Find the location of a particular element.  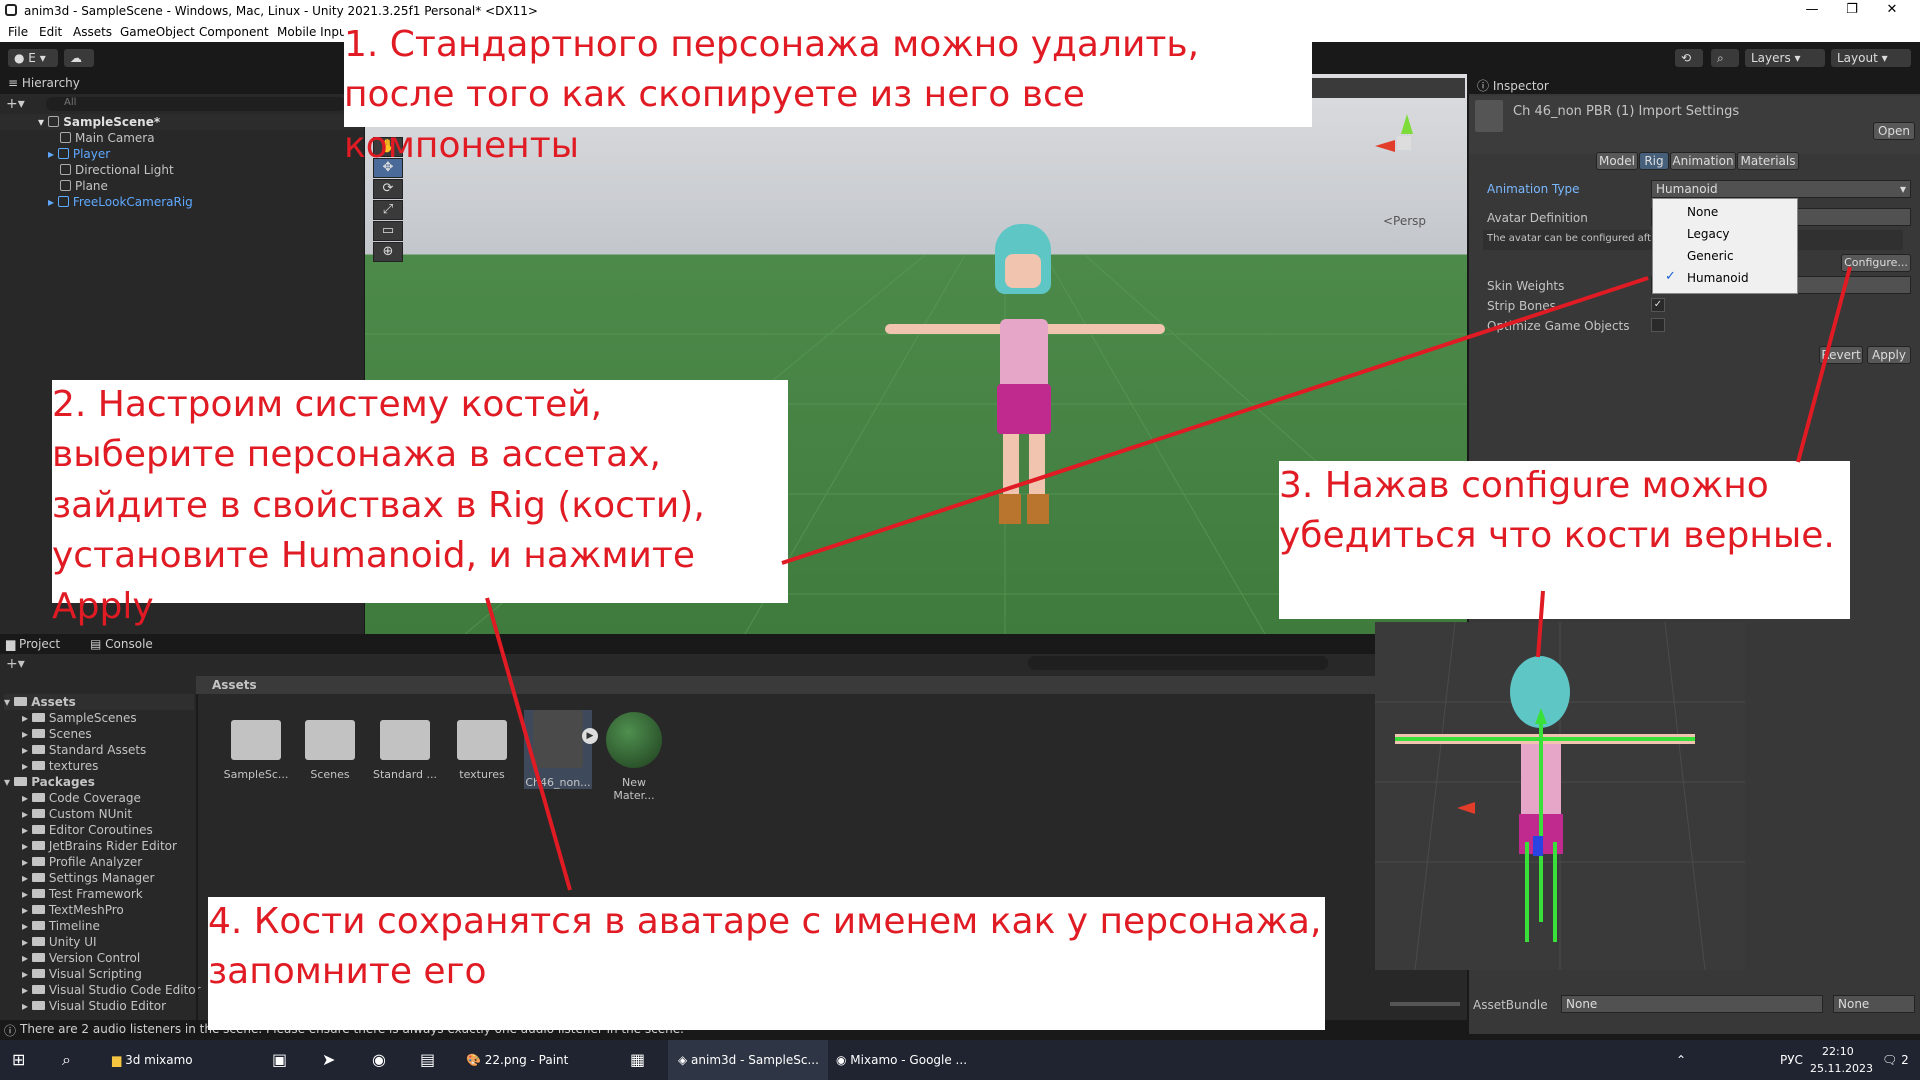

menu-file: File is located at coordinates (18, 32).